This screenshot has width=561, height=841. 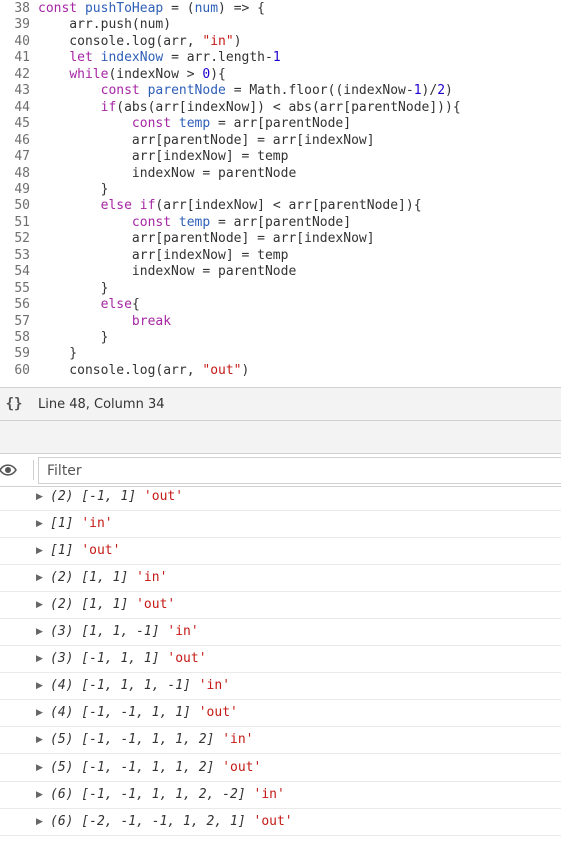 I want to click on line-number: 58, so click(x=19, y=338).